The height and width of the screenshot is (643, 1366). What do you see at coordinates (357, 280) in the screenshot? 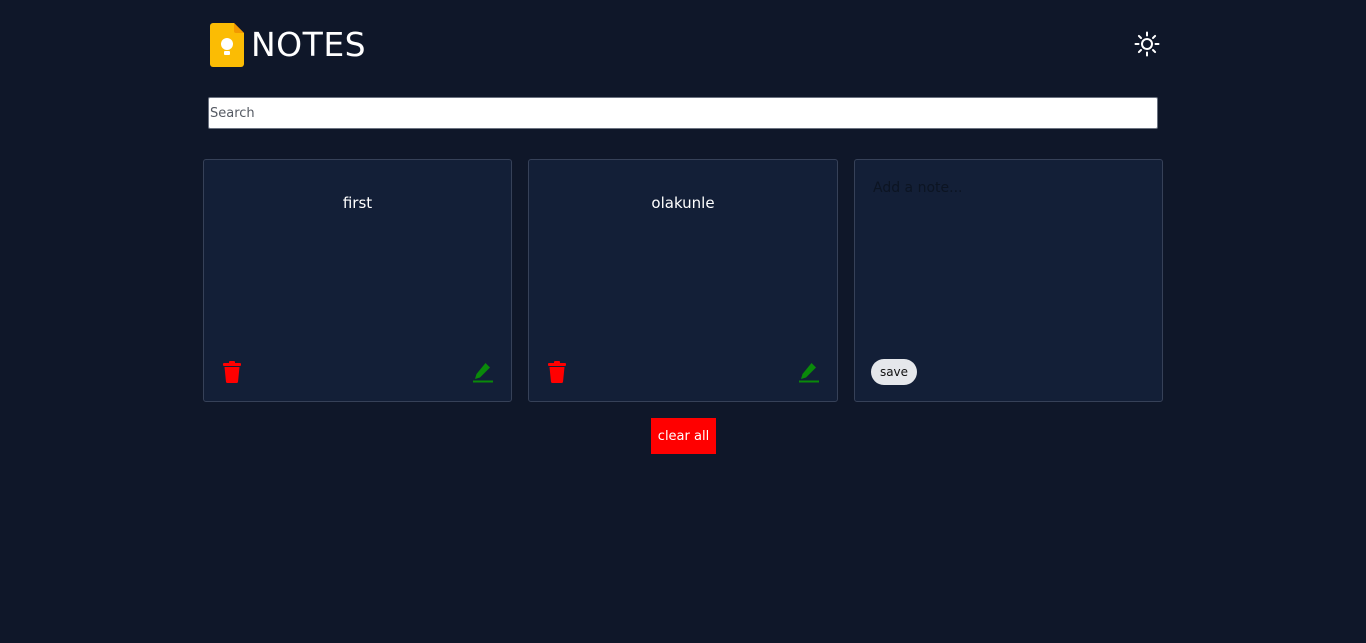
I see `note-card: first` at bounding box center [357, 280].